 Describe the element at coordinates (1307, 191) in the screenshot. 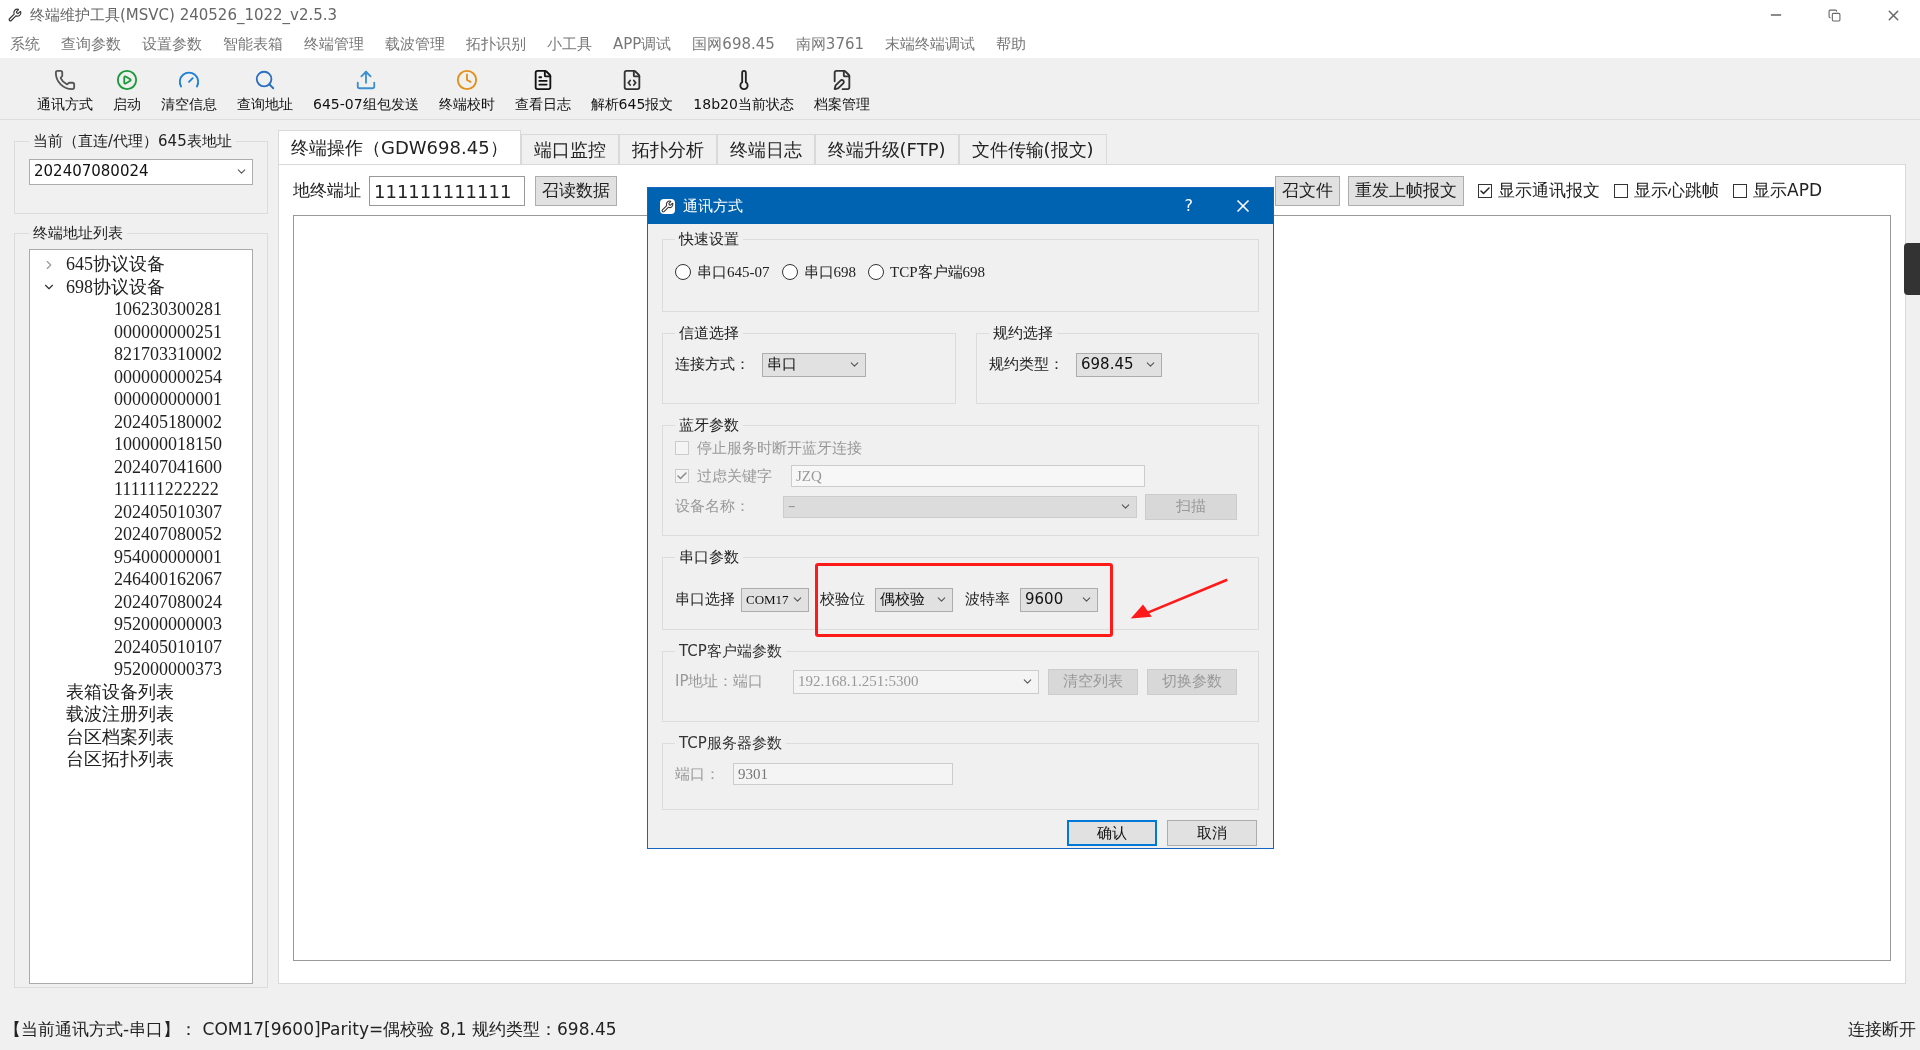

I see `action-button: 召文件` at that location.